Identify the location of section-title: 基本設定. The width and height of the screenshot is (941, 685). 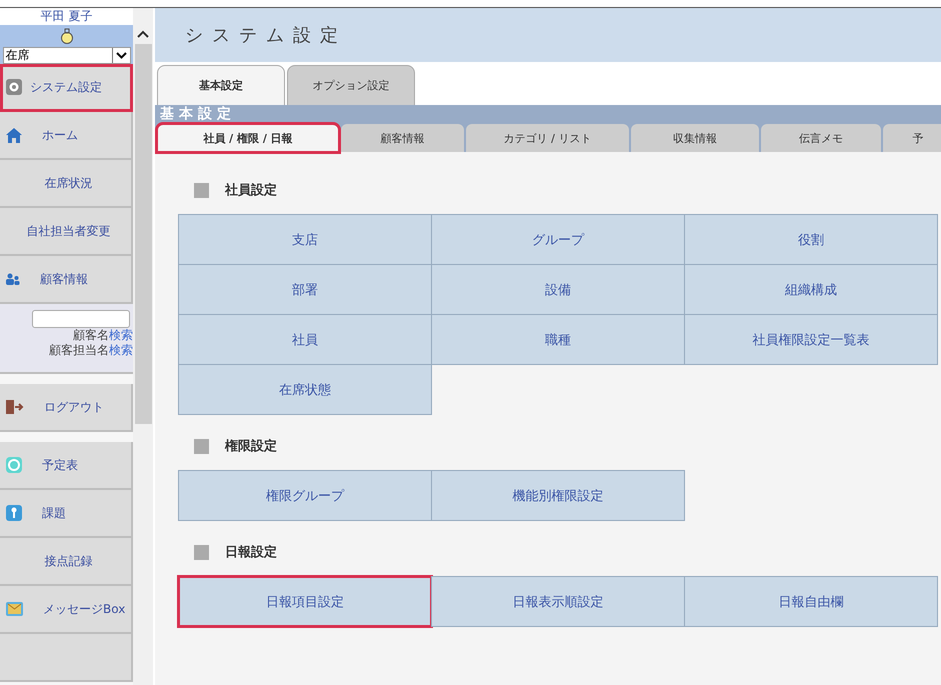
(198, 113).